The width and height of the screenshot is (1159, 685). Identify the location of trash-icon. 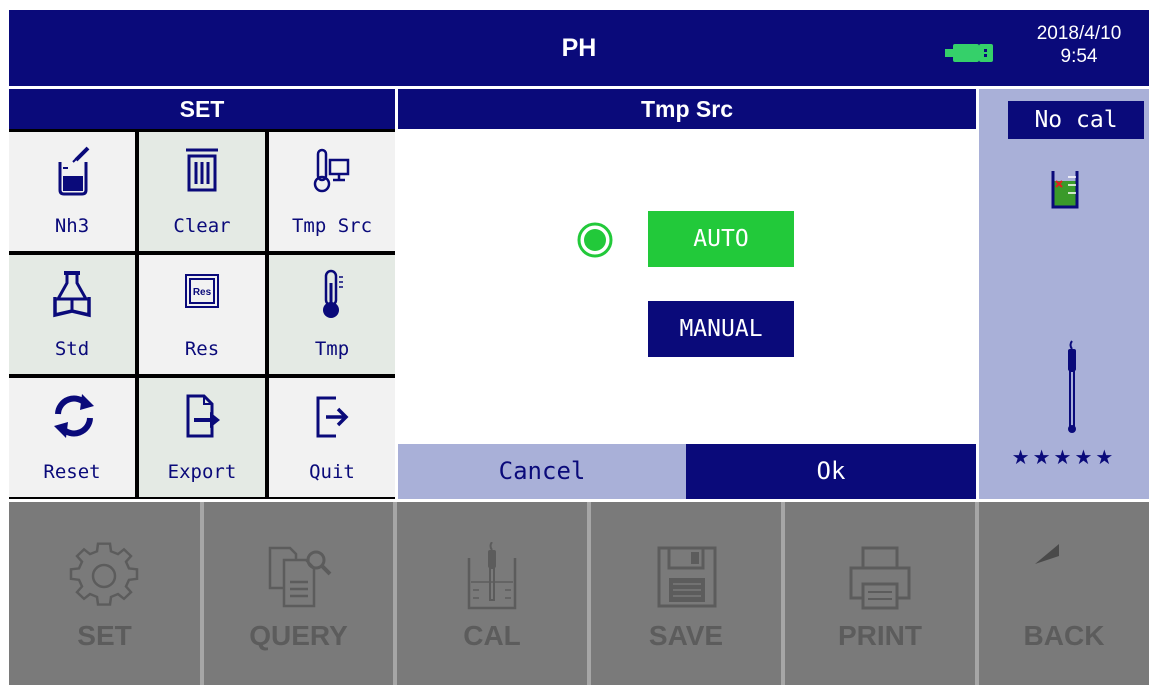
(202, 170).